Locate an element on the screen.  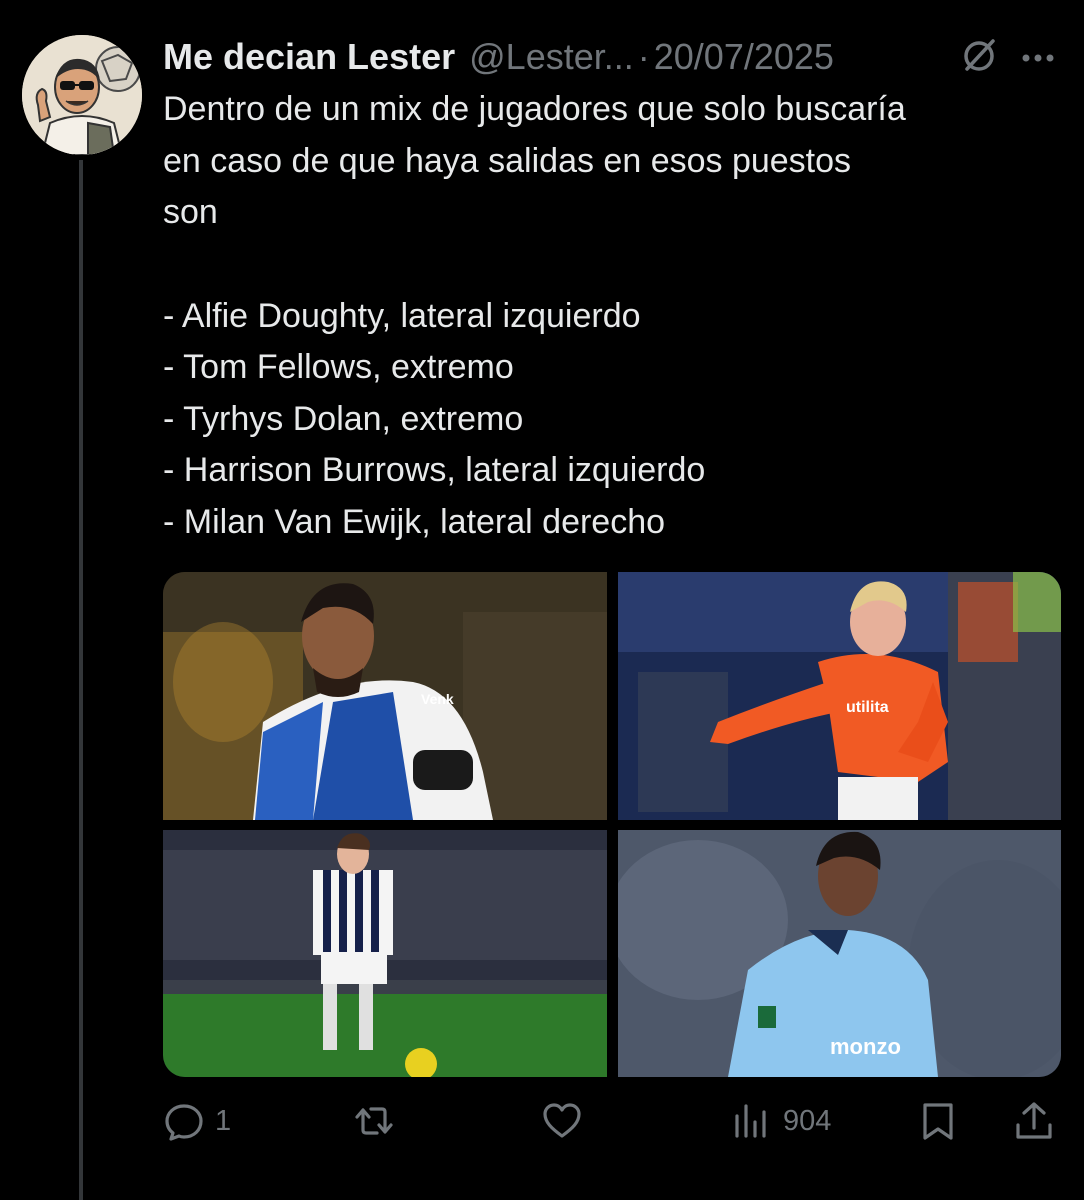
list-item: - Milan Van Ewijk, lateral derecho is located at coordinates (414, 521).